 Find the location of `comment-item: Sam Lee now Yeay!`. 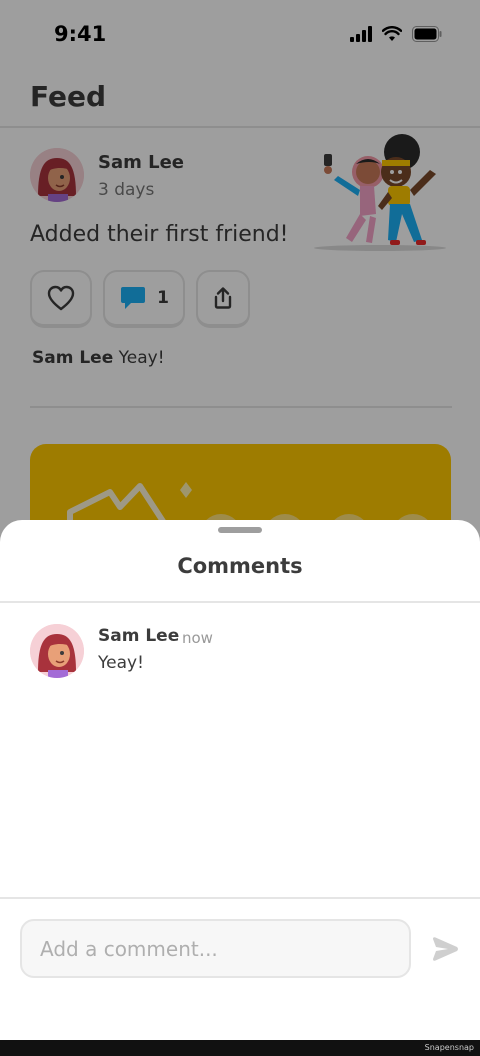

comment-item: Sam Lee now Yeay! is located at coordinates (240, 650).